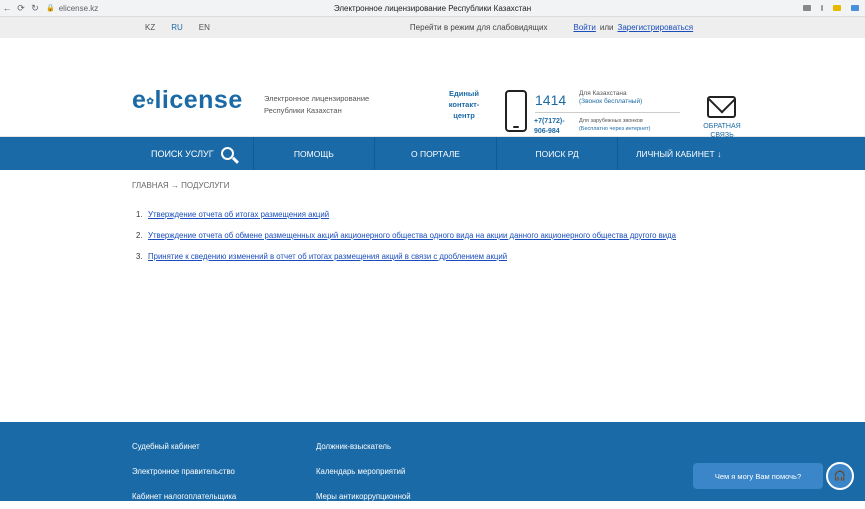 The width and height of the screenshot is (865, 509). I want to click on profile-icon, so click(855, 8).